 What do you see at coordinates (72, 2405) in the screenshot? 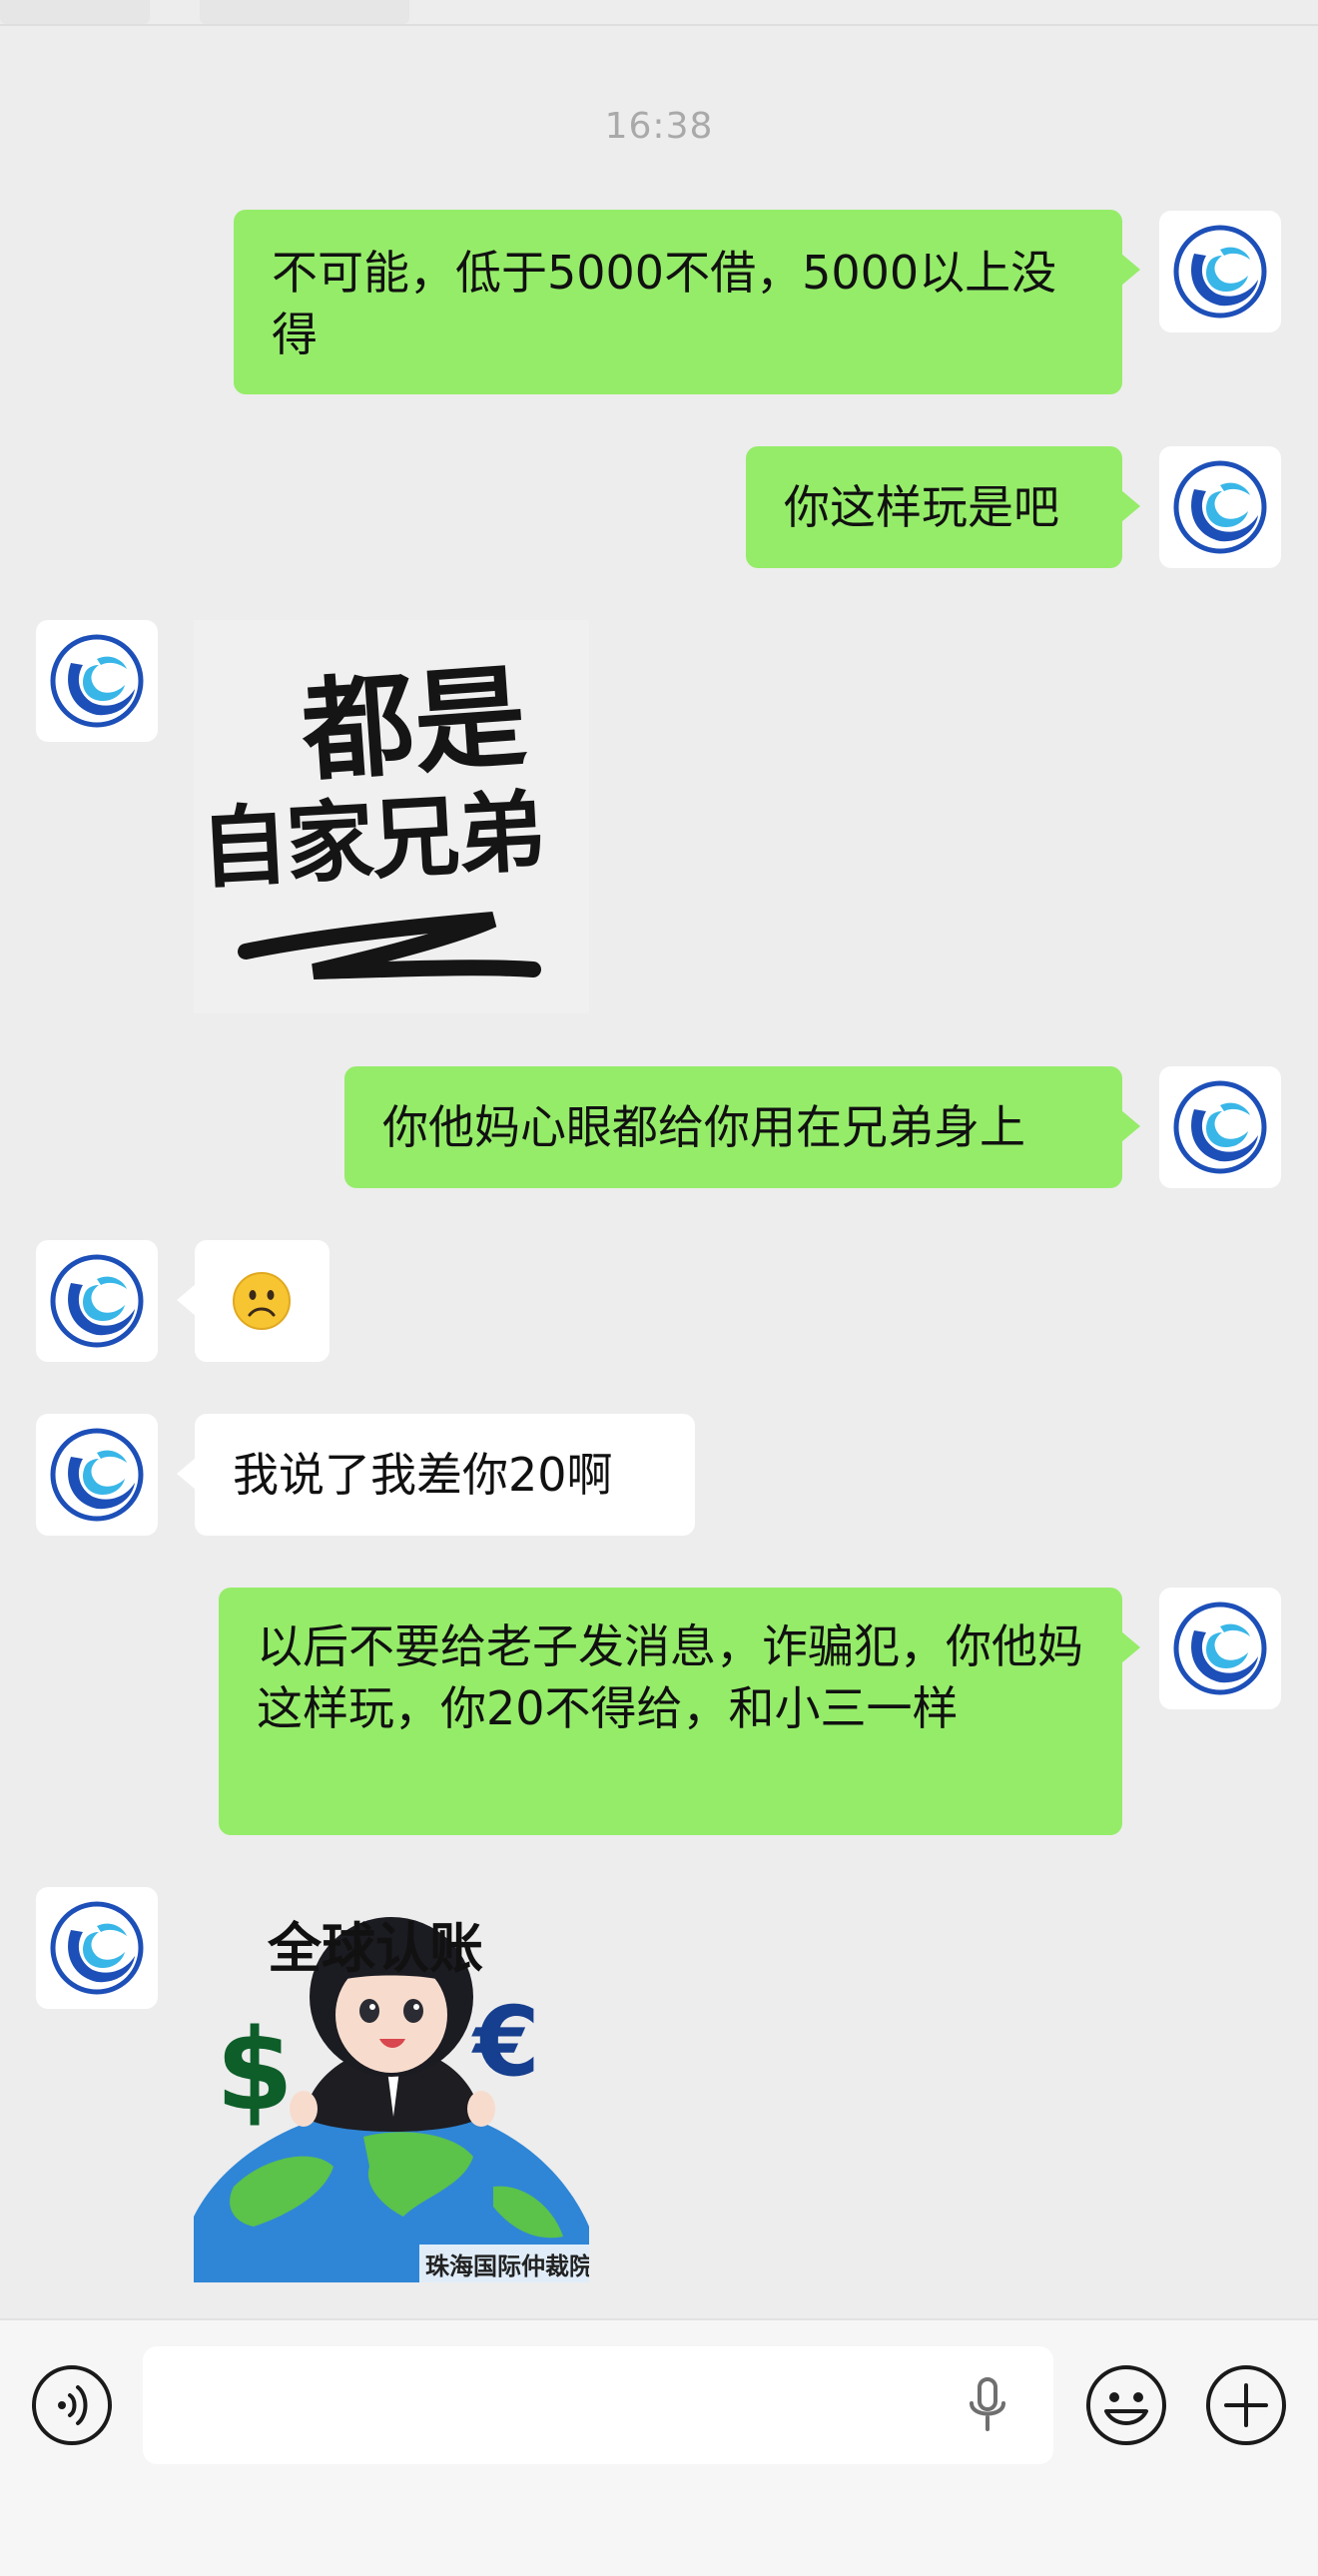
I see `voice-toggle-icon` at bounding box center [72, 2405].